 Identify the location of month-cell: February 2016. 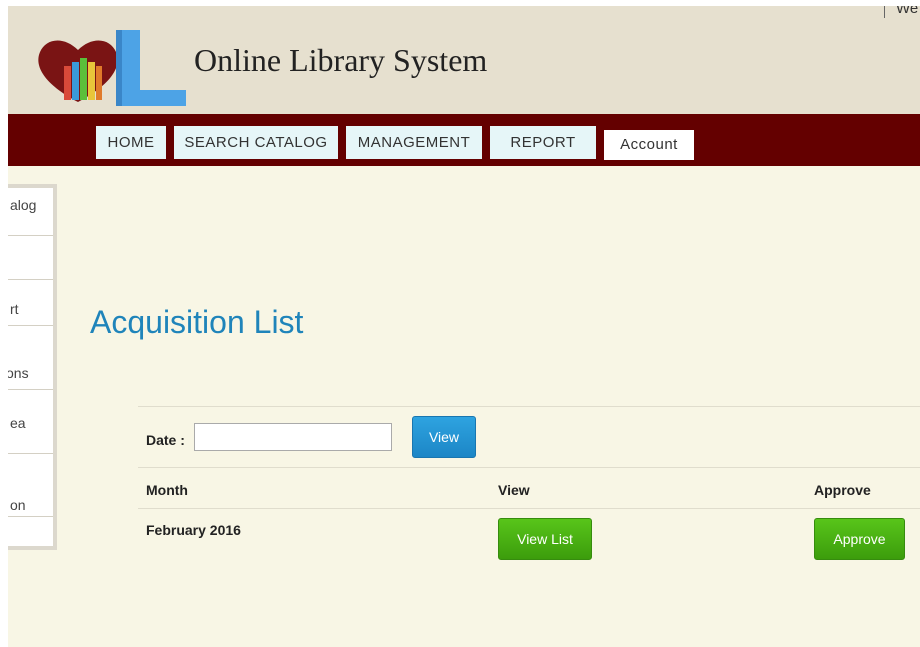
(193, 530).